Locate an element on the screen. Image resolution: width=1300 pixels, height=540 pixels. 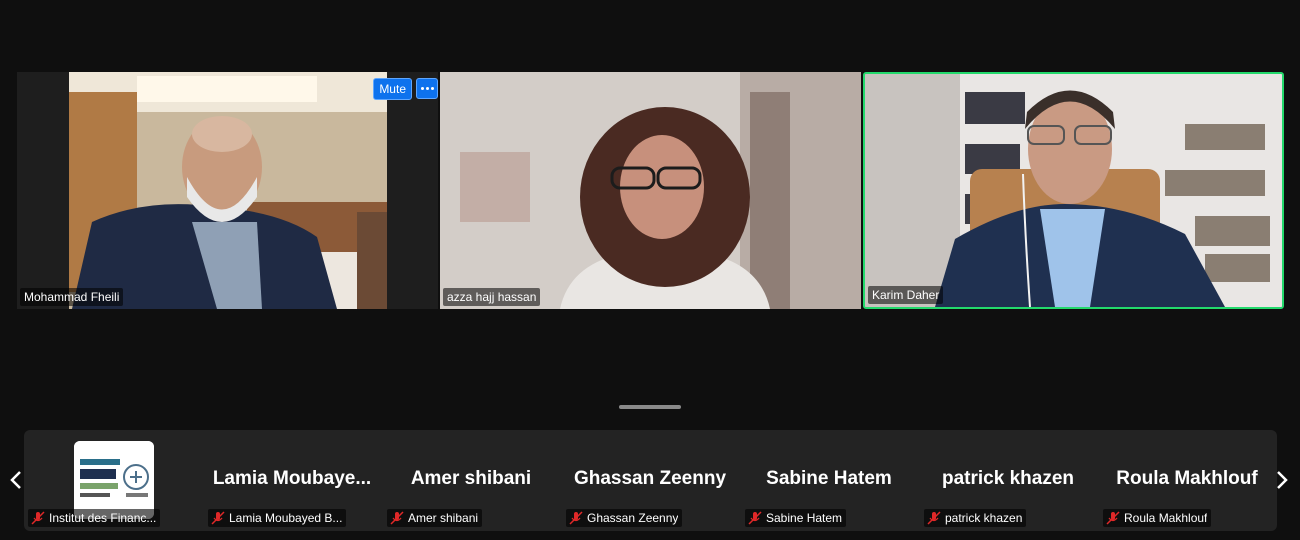
previous-page-button is located at coordinates (16, 480).